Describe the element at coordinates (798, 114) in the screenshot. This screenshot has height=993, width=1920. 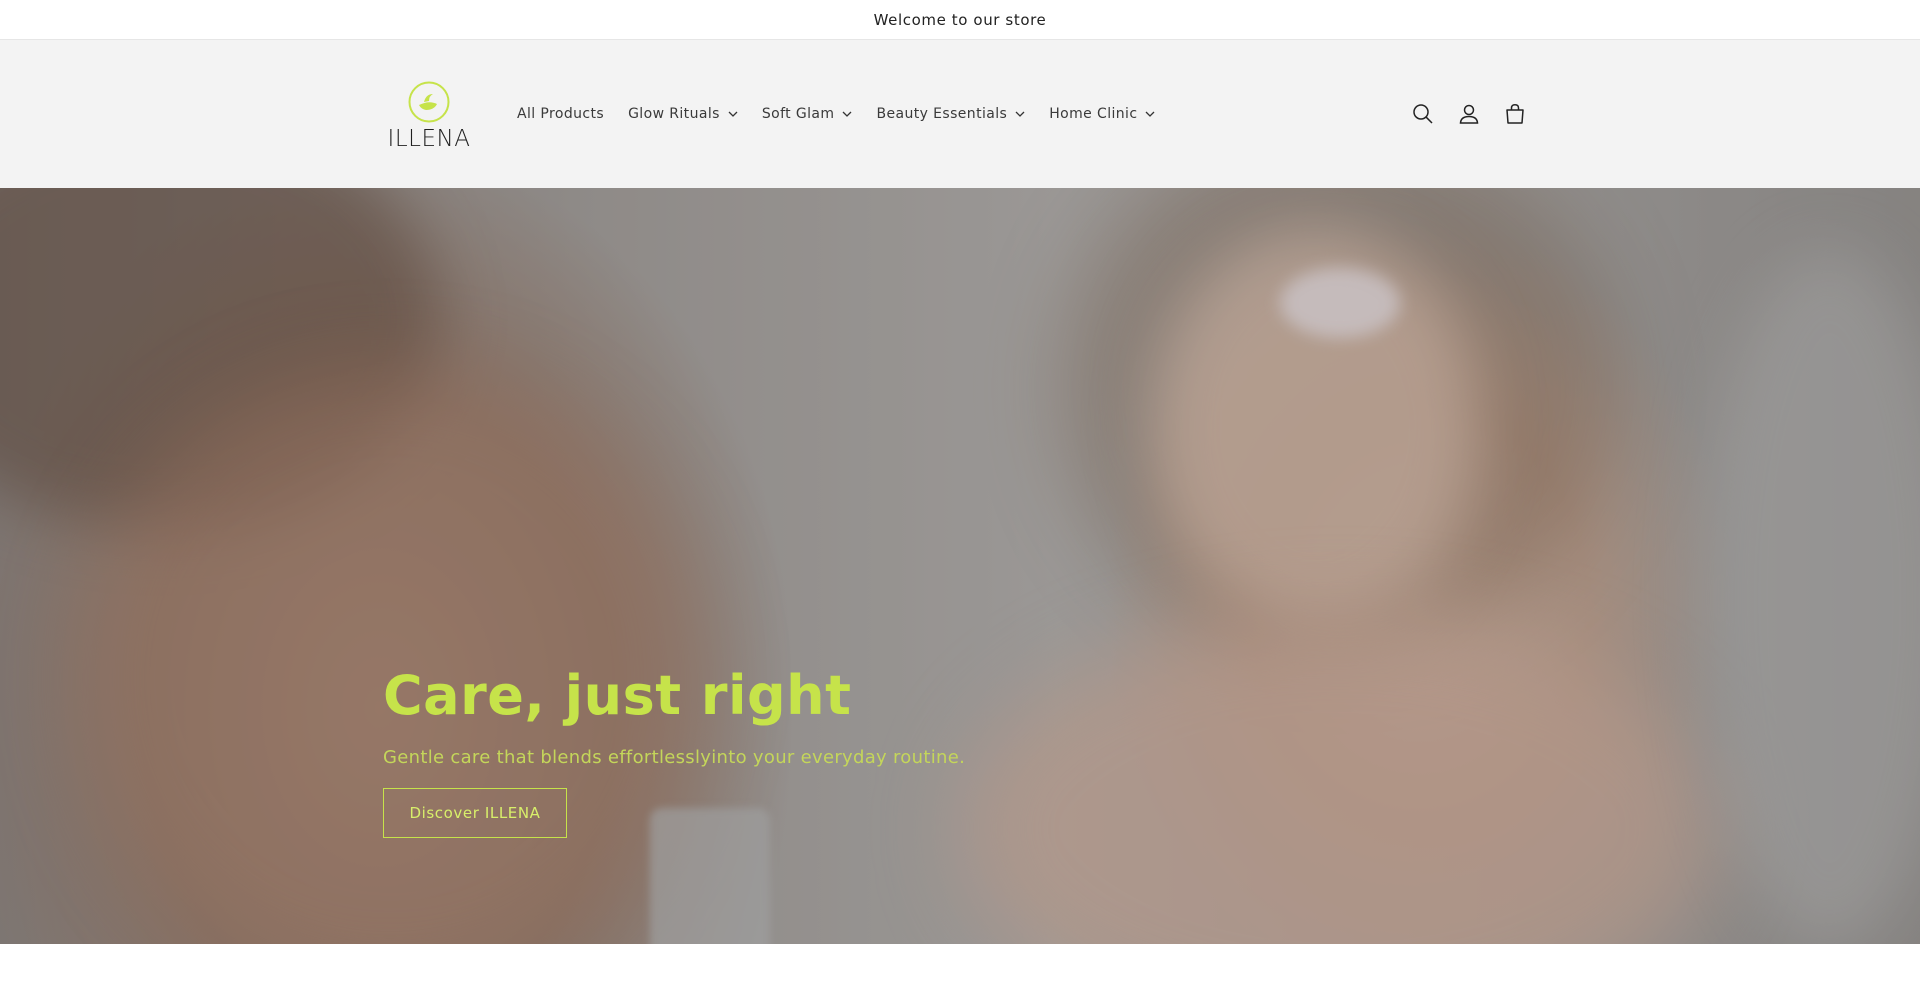
I see `nav-item-label: Soft Glam` at that location.